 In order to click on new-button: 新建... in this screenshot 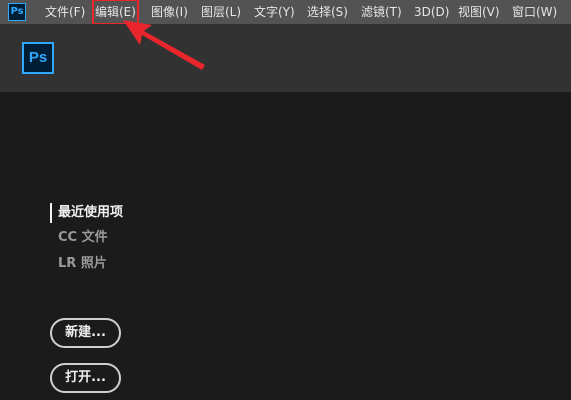, I will do `click(85, 333)`.